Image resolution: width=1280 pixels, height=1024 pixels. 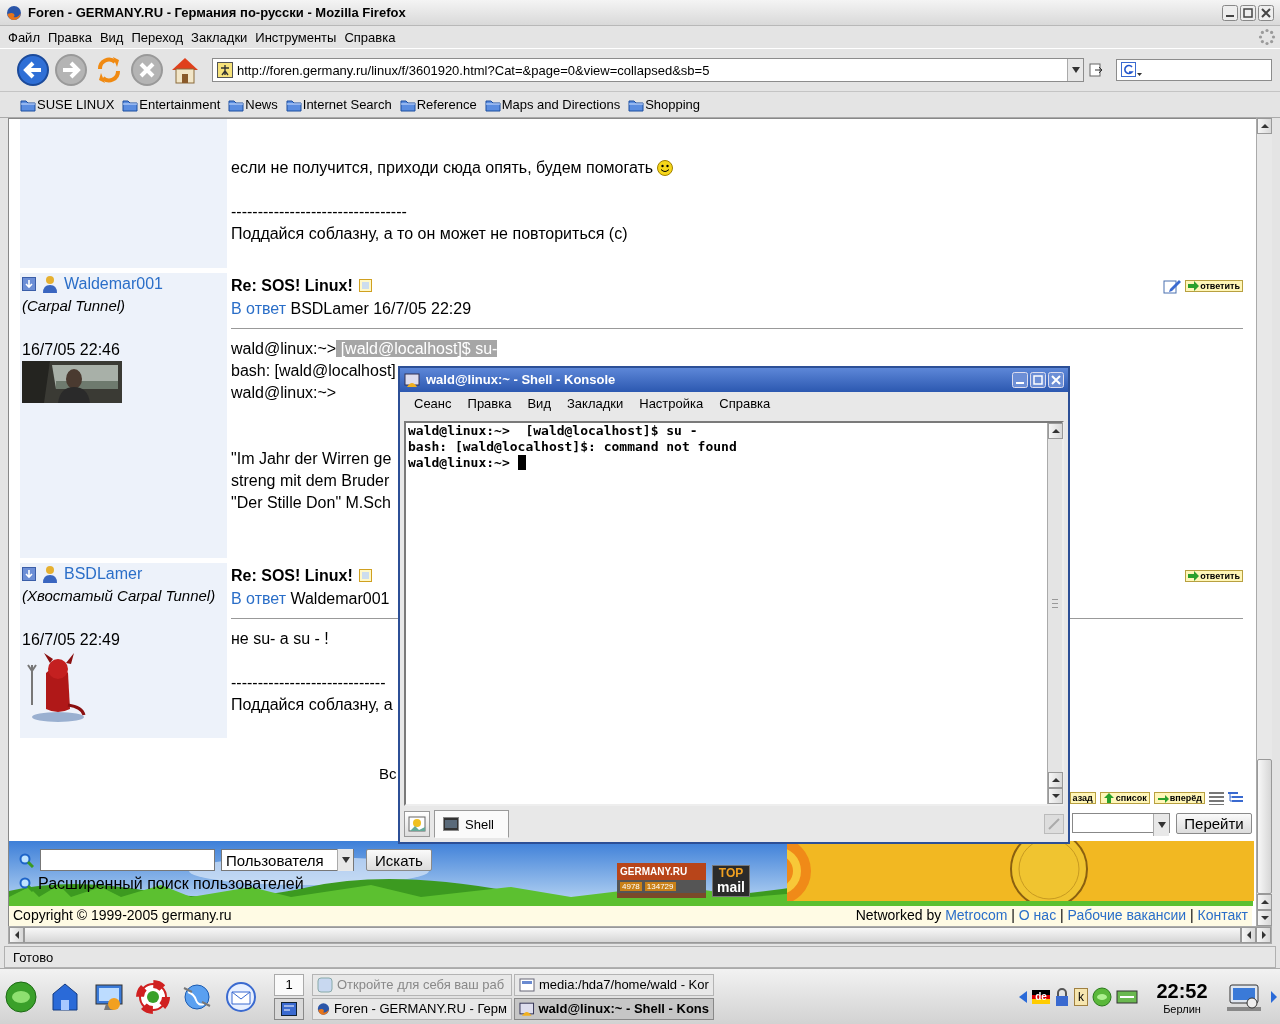 What do you see at coordinates (1127, 996) in the screenshot?
I see `network-icon` at bounding box center [1127, 996].